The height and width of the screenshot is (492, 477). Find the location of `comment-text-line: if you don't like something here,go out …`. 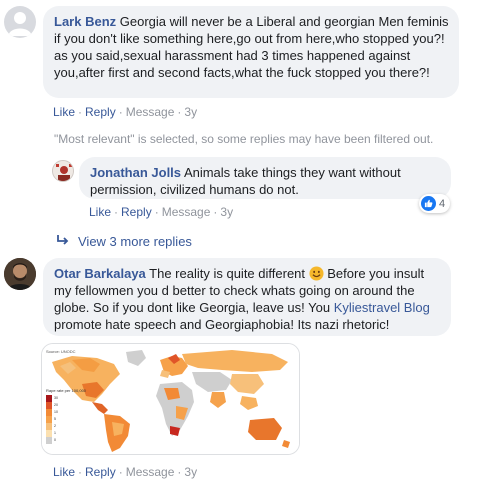

comment-text-line: if you don't like something here,go out … is located at coordinates (249, 38).